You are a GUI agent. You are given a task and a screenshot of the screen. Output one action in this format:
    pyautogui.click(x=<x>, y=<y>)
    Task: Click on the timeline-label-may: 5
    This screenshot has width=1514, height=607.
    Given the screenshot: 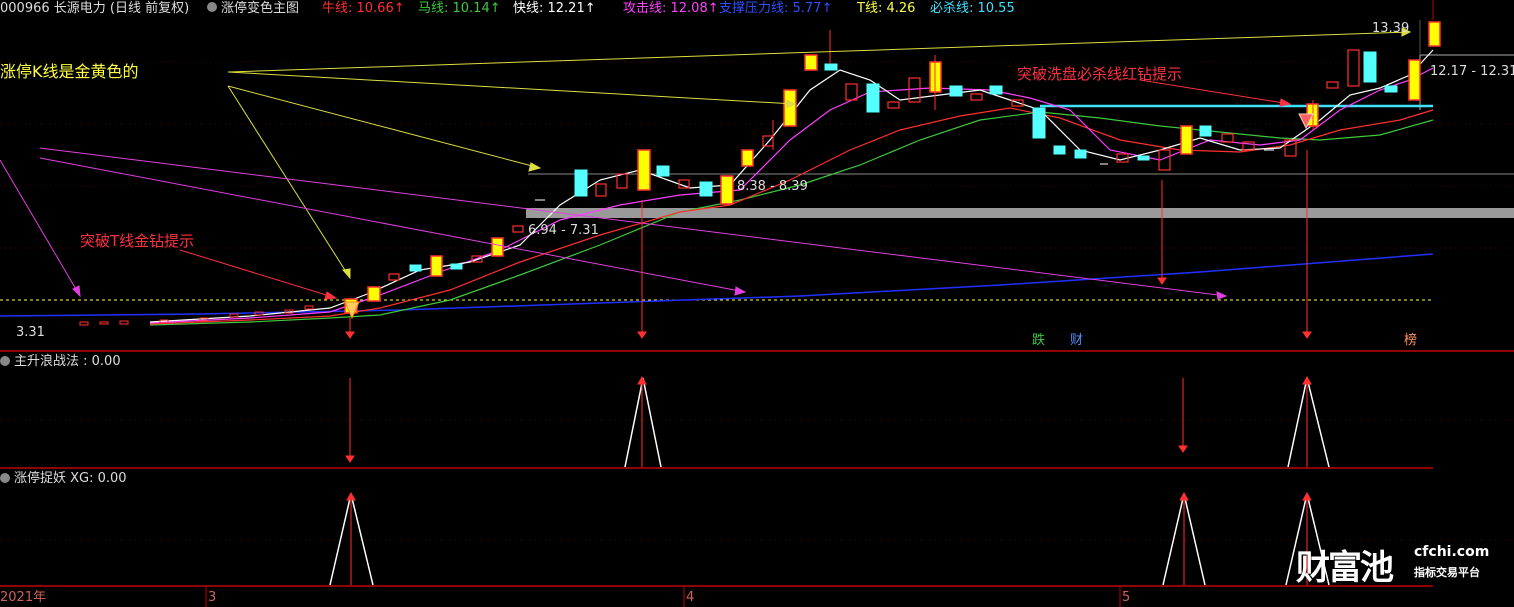 What is the action you would take?
    pyautogui.click(x=1126, y=597)
    